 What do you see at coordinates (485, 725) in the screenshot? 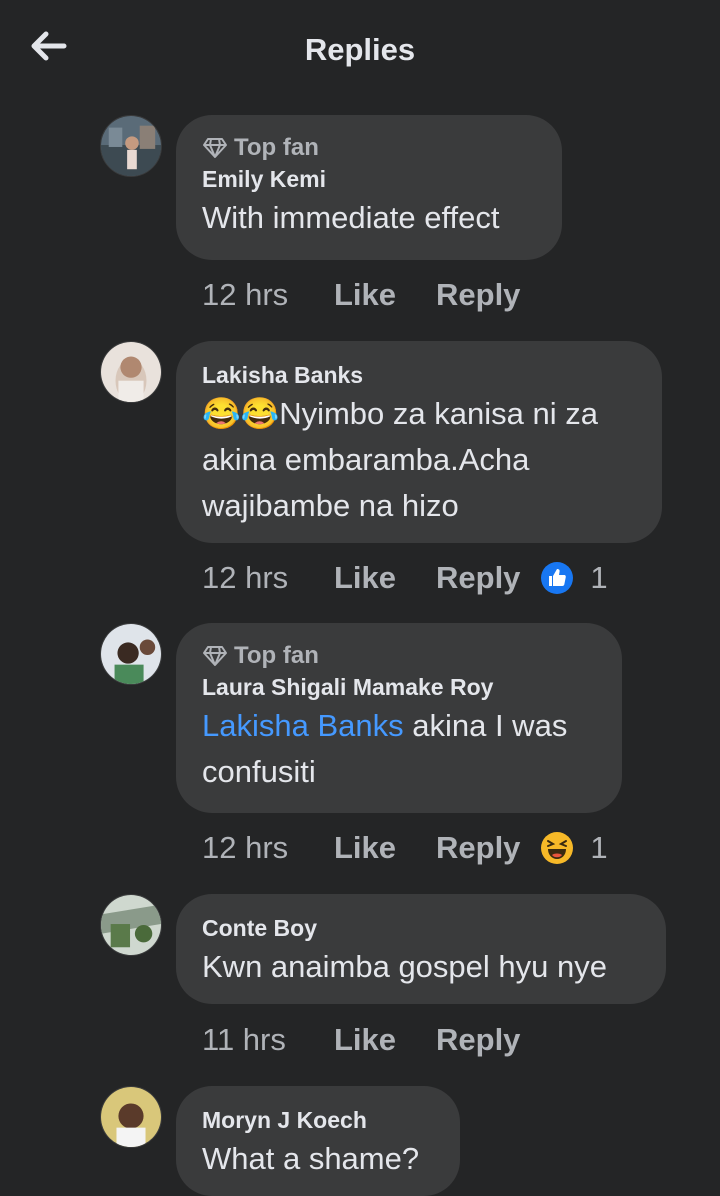
I see `comment-text-line: akina I was` at bounding box center [485, 725].